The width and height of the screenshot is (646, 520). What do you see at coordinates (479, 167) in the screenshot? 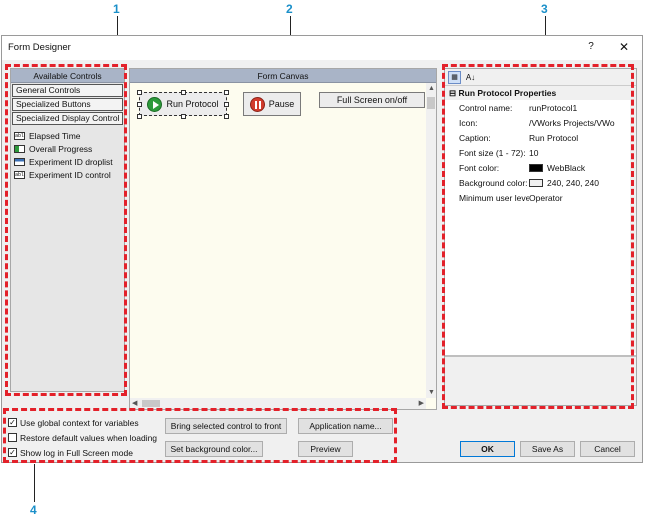
I see `property-name: Font color:` at bounding box center [479, 167].